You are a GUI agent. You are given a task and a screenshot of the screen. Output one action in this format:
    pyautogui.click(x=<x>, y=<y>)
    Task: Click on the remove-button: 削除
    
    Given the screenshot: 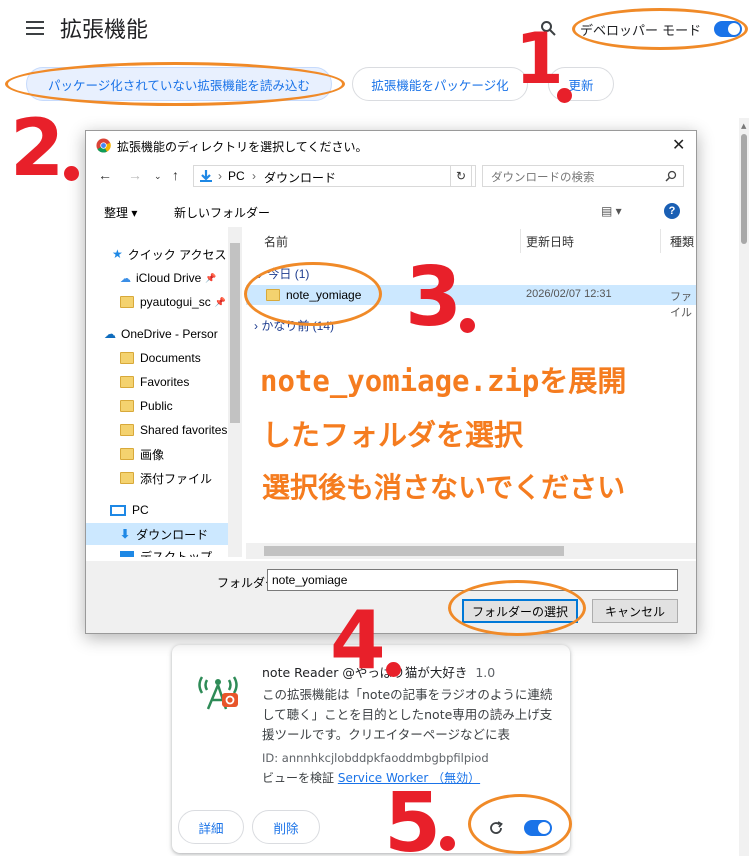 What is the action you would take?
    pyautogui.click(x=286, y=827)
    